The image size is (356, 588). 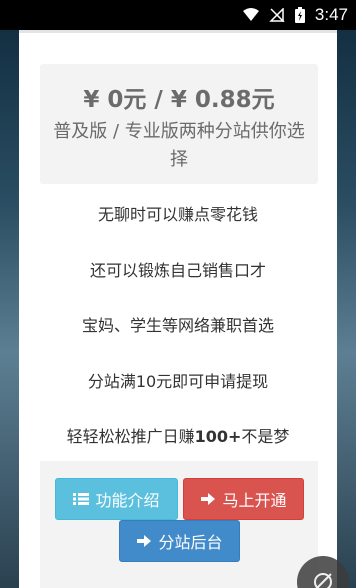 I want to click on open-now-button: 马上开通, so click(x=243, y=499).